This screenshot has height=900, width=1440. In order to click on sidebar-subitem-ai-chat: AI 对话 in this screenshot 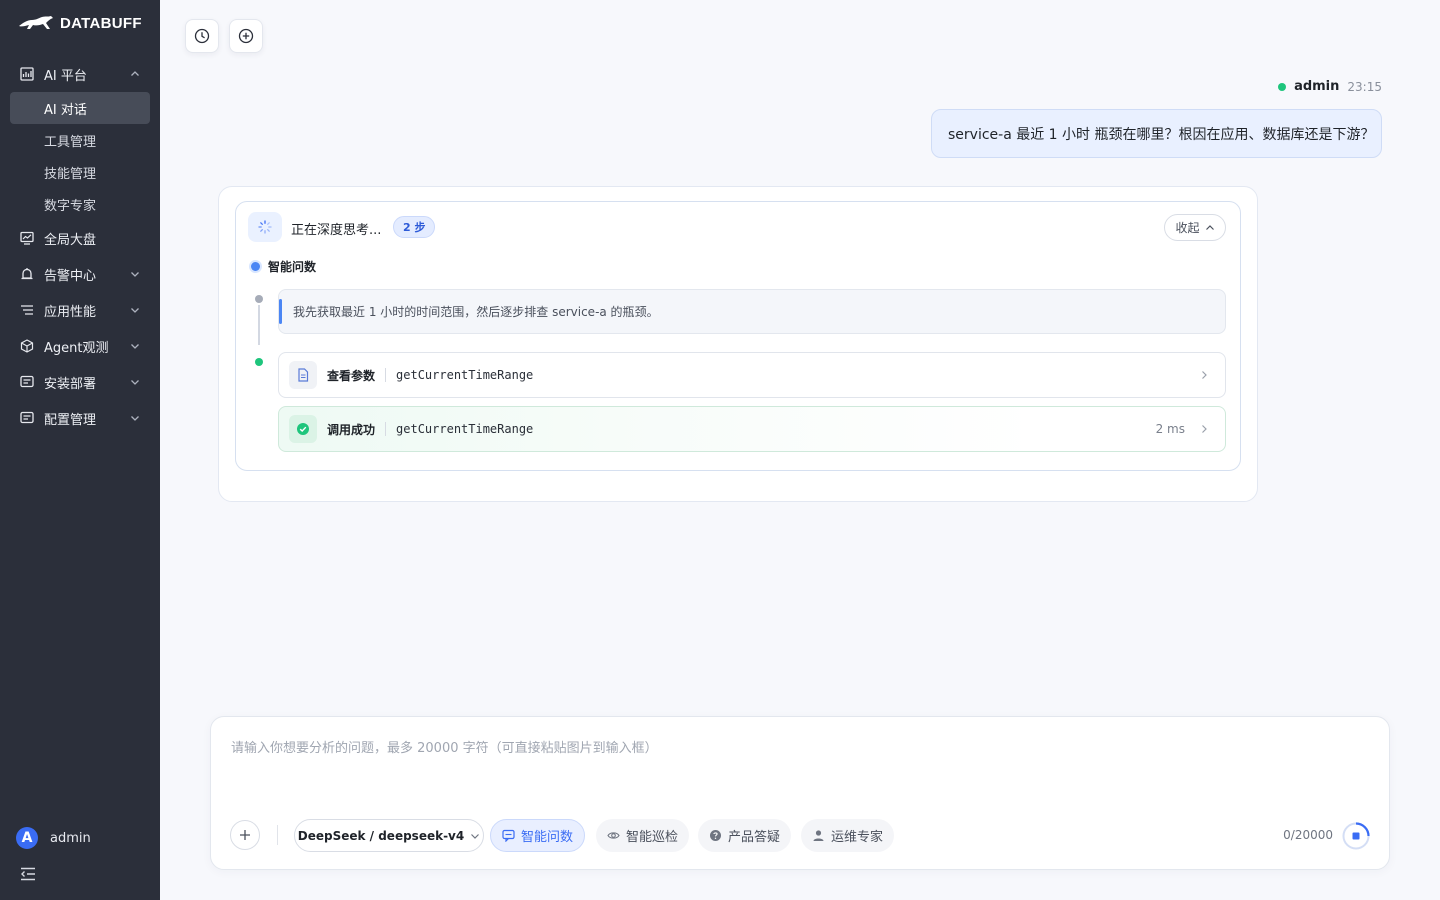, I will do `click(80, 108)`.